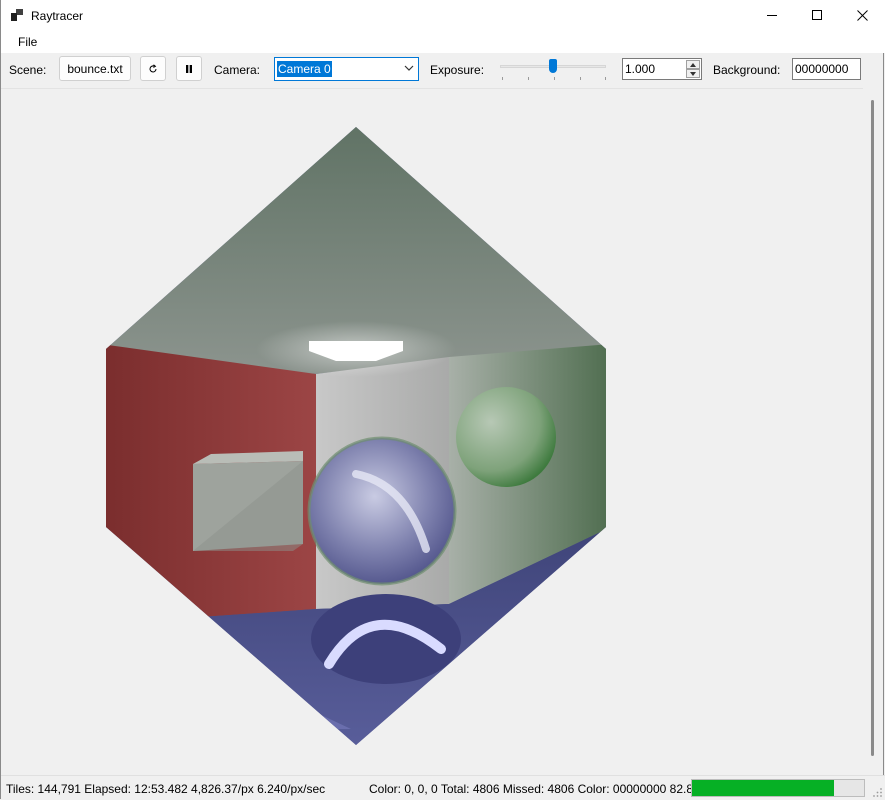 The height and width of the screenshot is (800, 885). Describe the element at coordinates (443, 42) in the screenshot. I see `menu-bar: File` at that location.